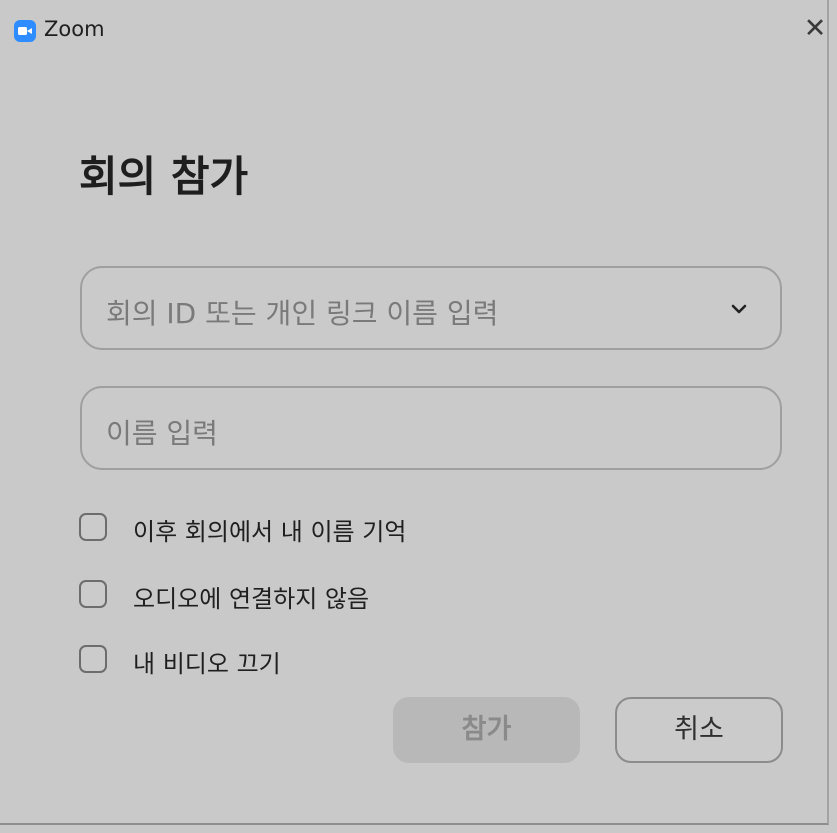 Image resolution: width=837 pixels, height=833 pixels. What do you see at coordinates (413, 31) in the screenshot?
I see `title-bar: Zoom ✕` at bounding box center [413, 31].